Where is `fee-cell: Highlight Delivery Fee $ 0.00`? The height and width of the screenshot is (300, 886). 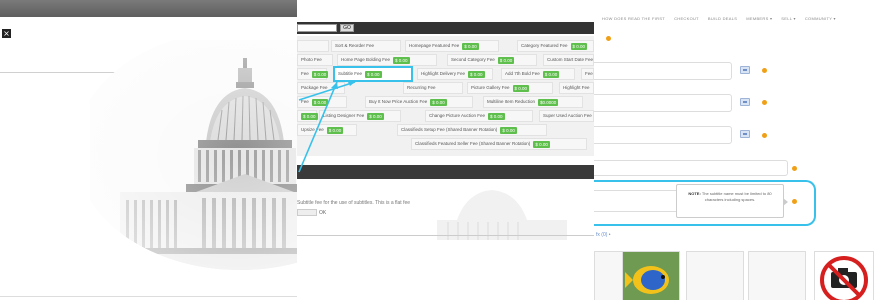 fee-cell: Highlight Delivery Fee $ 0.00 is located at coordinates (455, 74).